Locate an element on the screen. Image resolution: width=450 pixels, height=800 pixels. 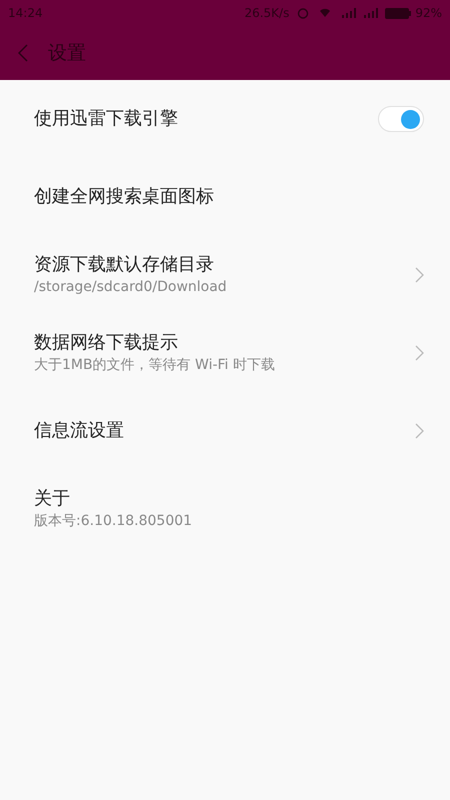
battery-percent: 92% is located at coordinates (428, 13).